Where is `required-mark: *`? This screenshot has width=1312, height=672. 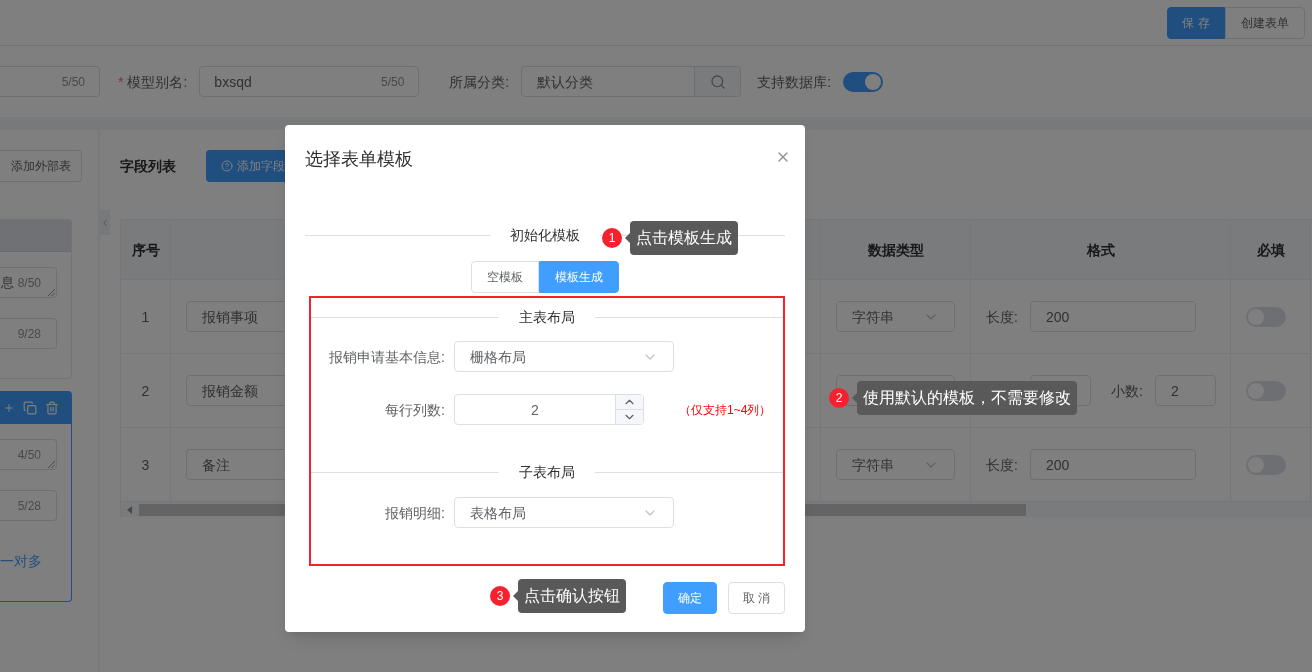
required-mark: * is located at coordinates (121, 82).